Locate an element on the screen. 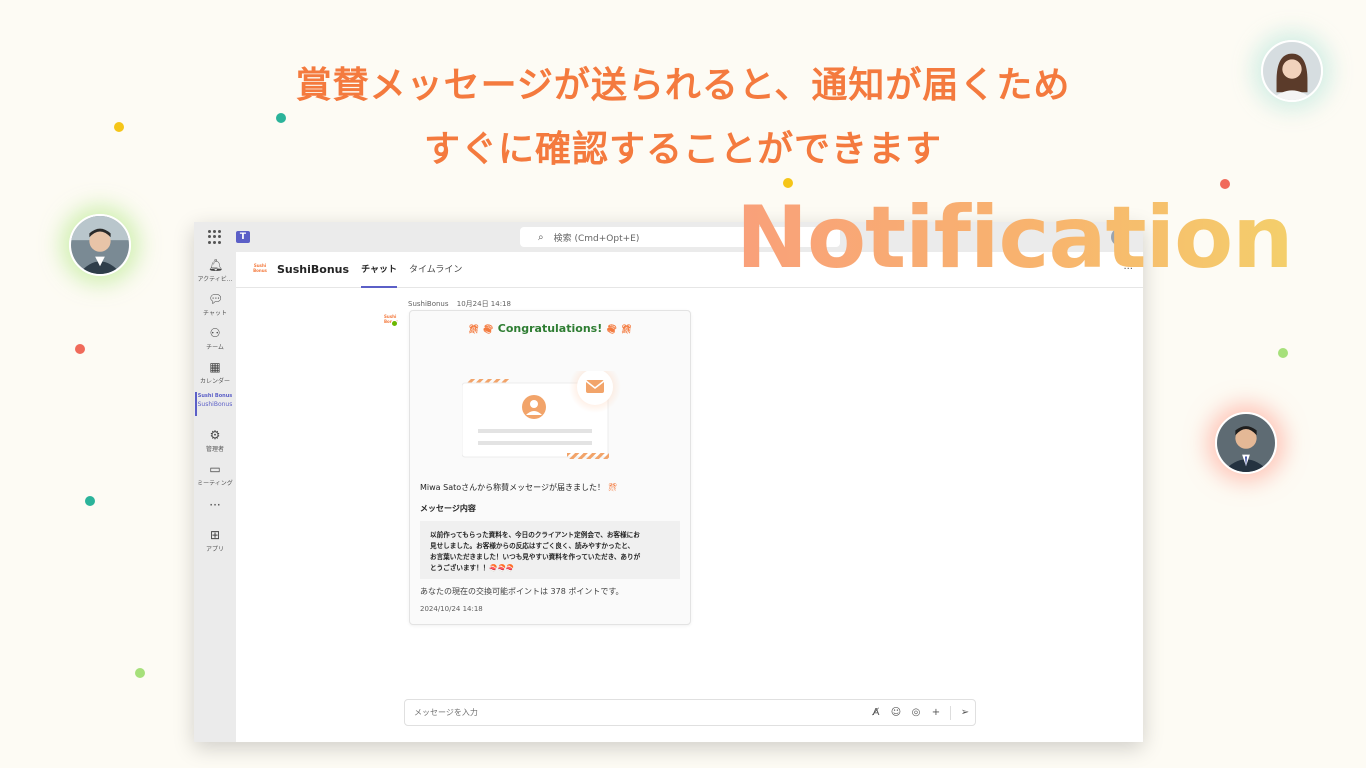  bell-icon: 🔔︎ is located at coordinates (216, 265).